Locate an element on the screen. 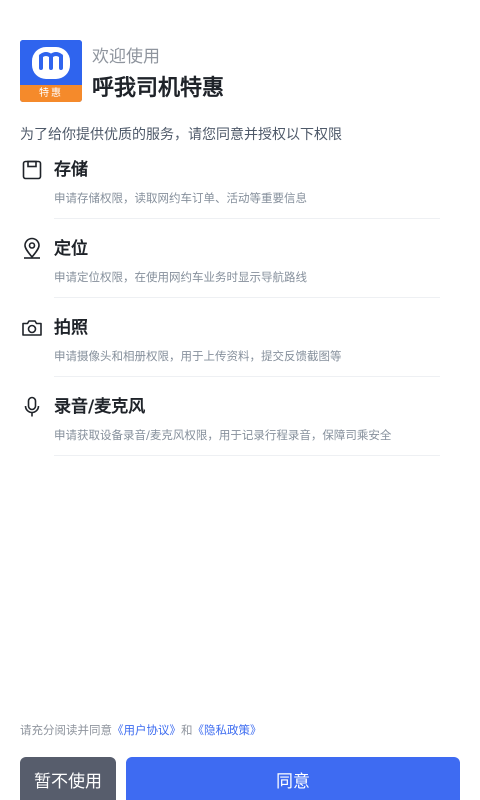 Image resolution: width=480 pixels, height=800 pixels. permission-title: 存储 is located at coordinates (71, 170).